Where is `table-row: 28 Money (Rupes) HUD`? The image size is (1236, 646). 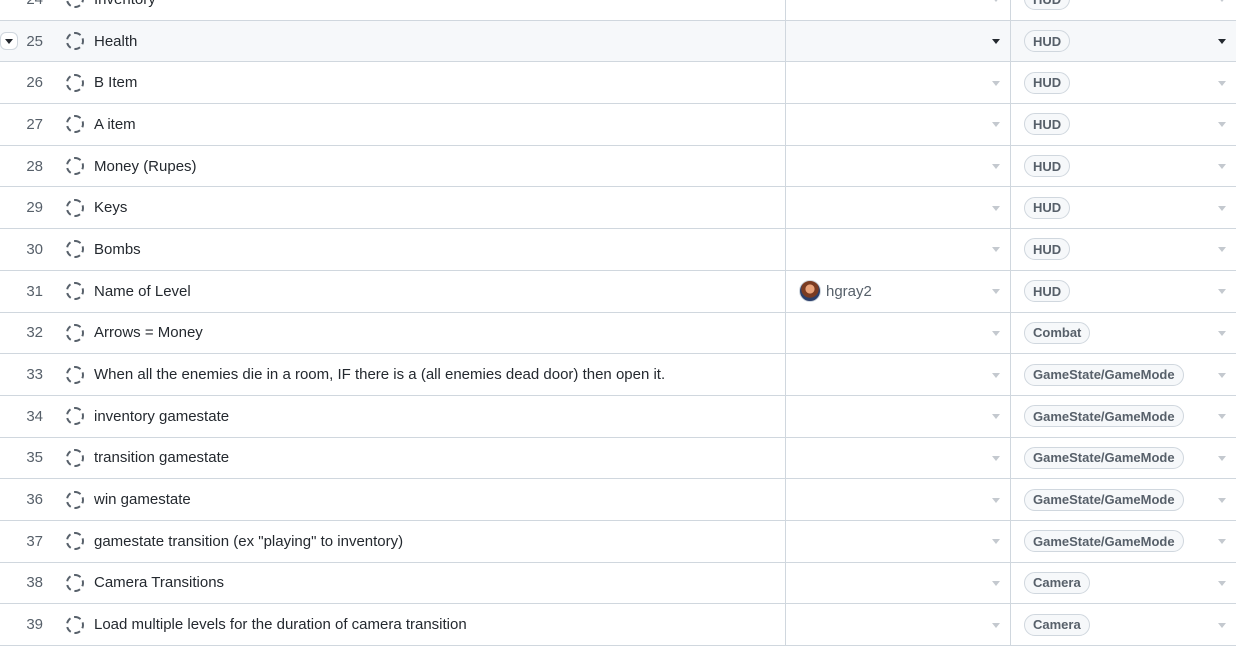
table-row: 28 Money (Rupes) HUD is located at coordinates (618, 166).